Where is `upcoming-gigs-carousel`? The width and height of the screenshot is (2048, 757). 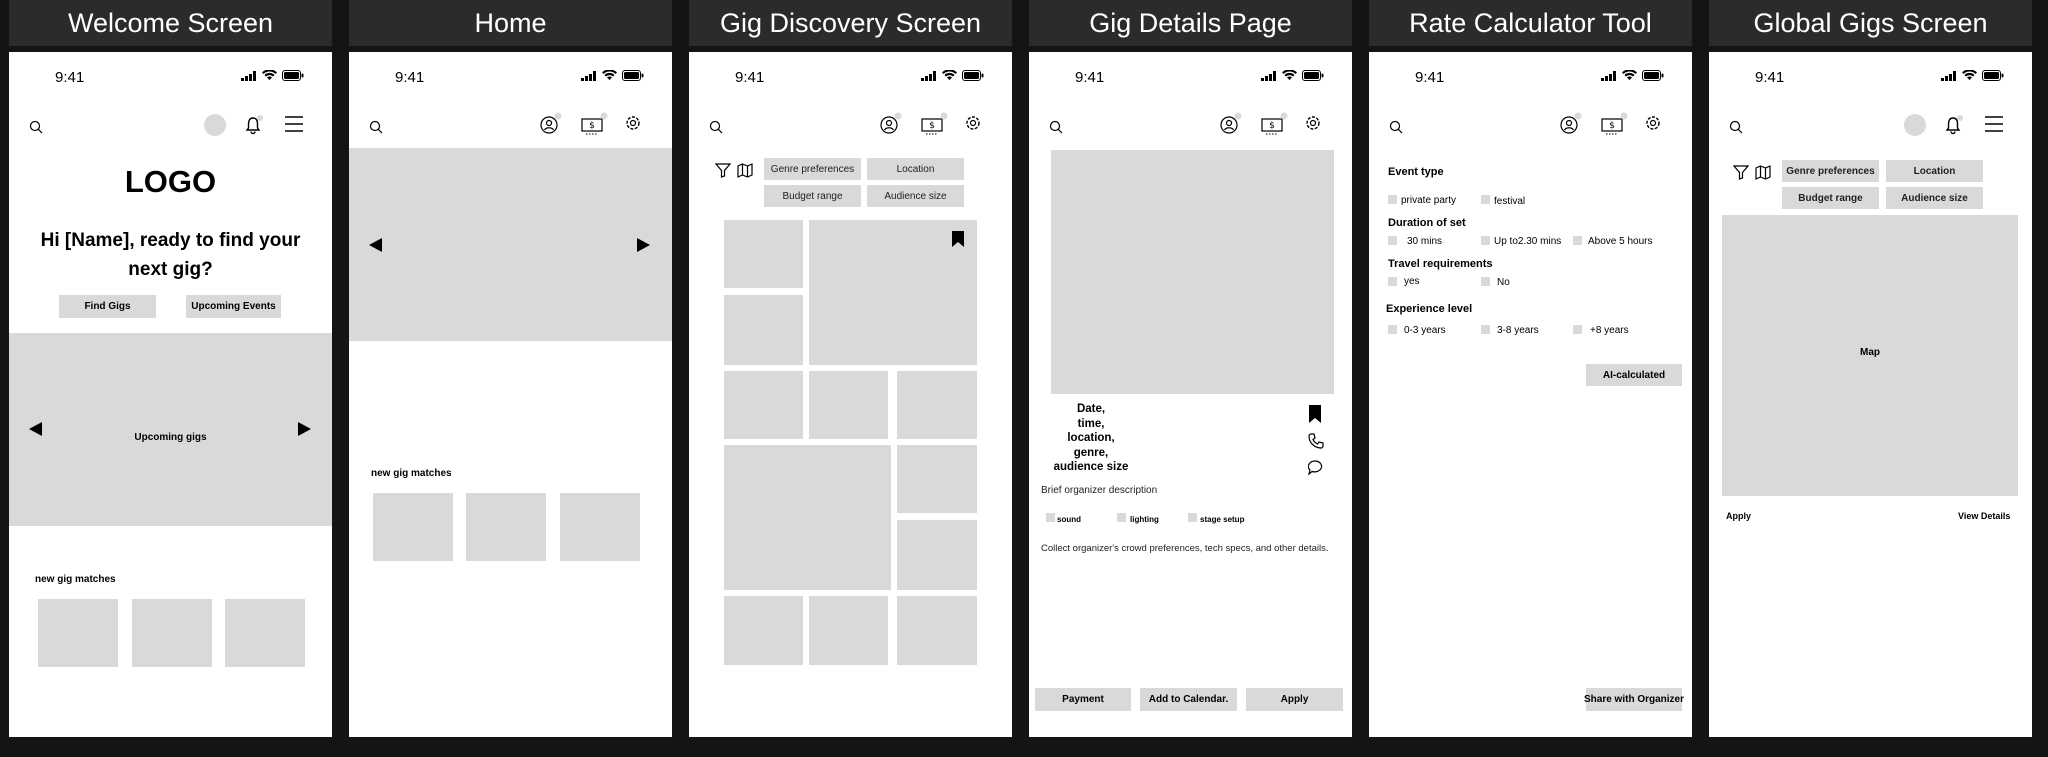
upcoming-gigs-carousel is located at coordinates (170, 429).